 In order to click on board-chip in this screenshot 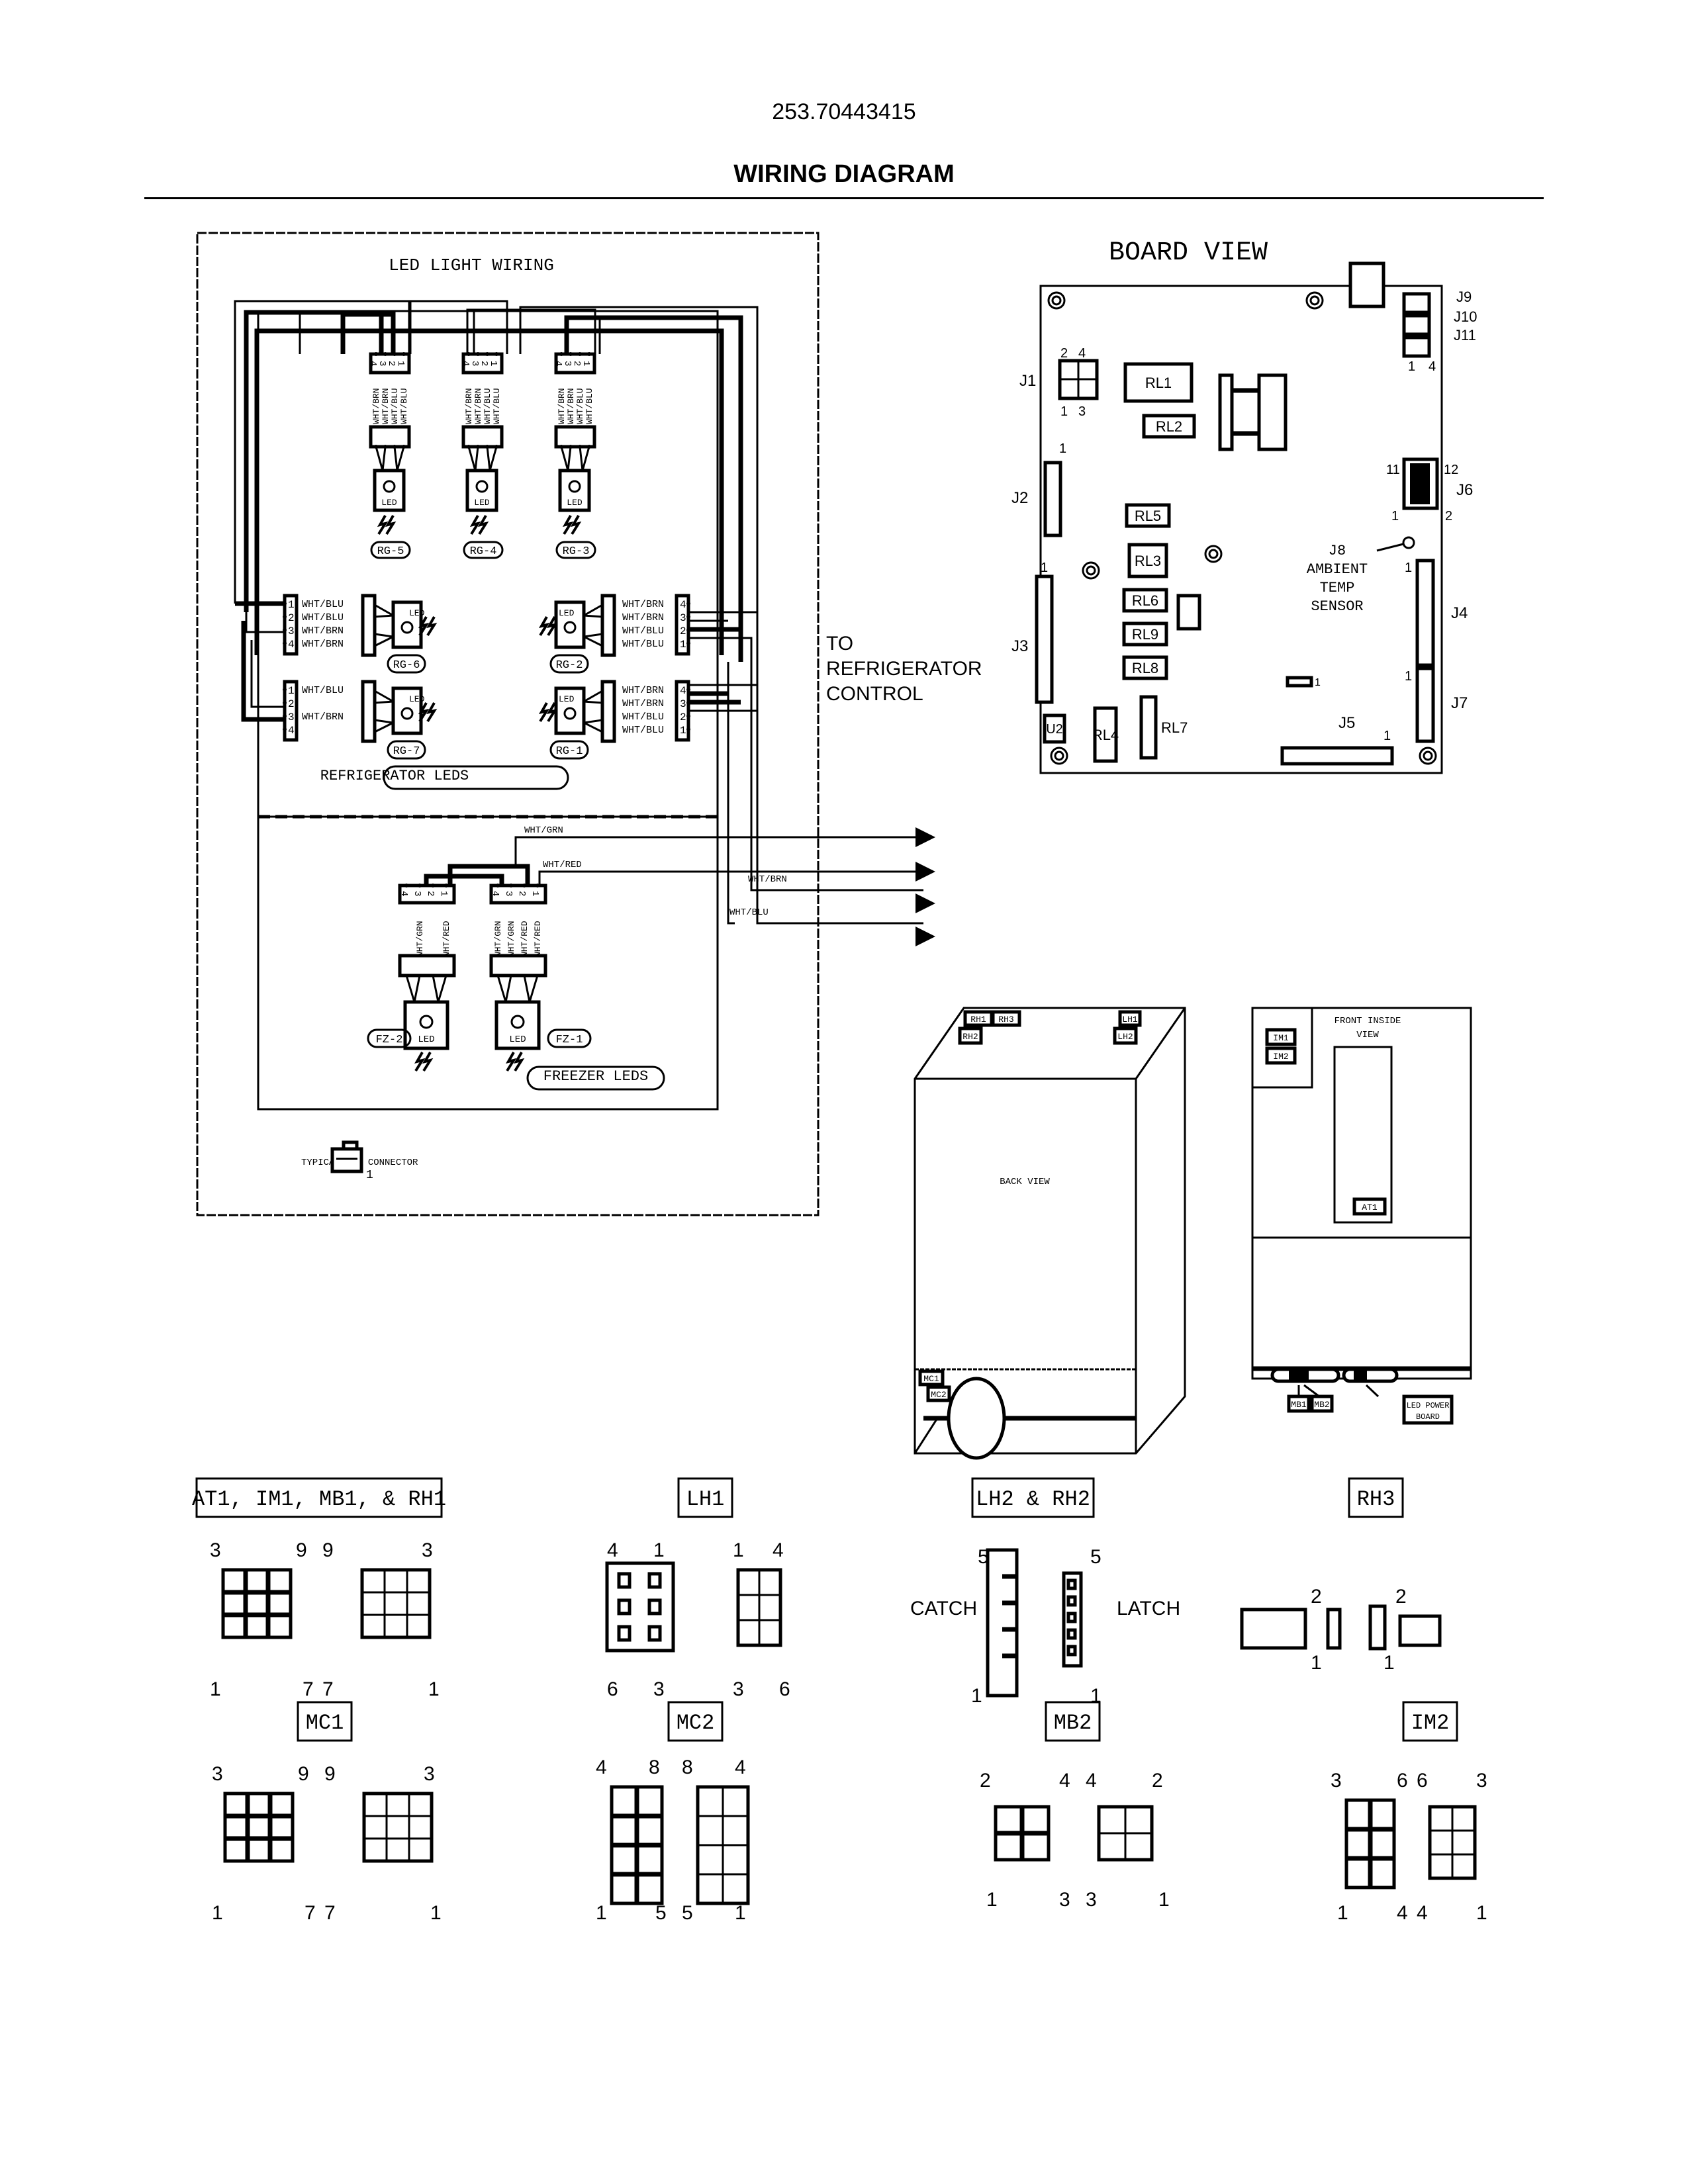, I will do `click(1188, 612)`.